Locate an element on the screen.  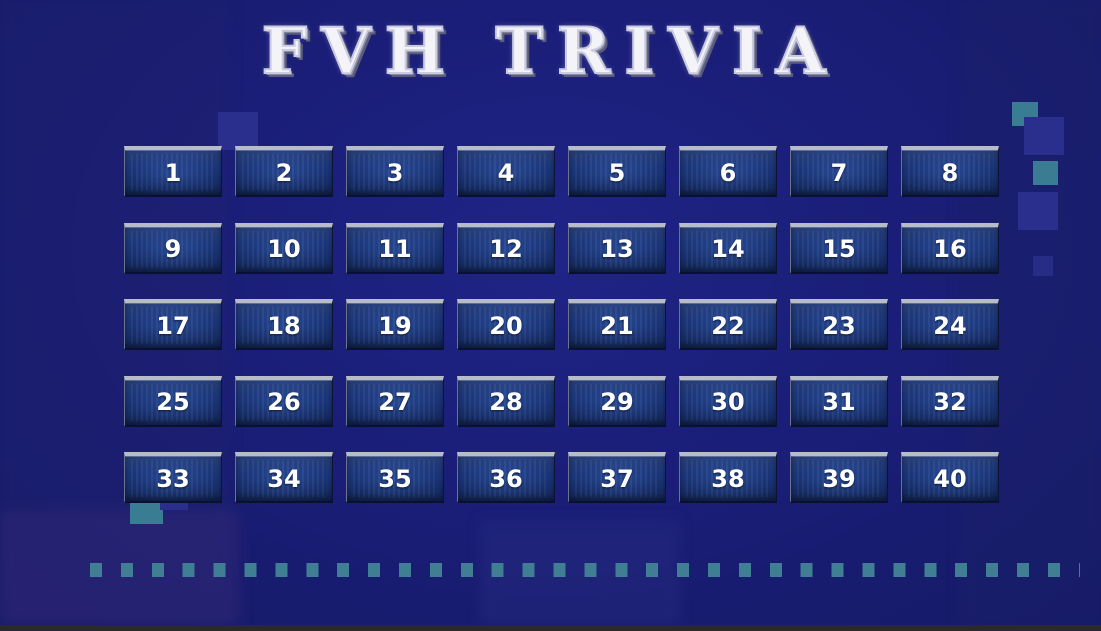
dotted-progress-strip is located at coordinates (585, 570).